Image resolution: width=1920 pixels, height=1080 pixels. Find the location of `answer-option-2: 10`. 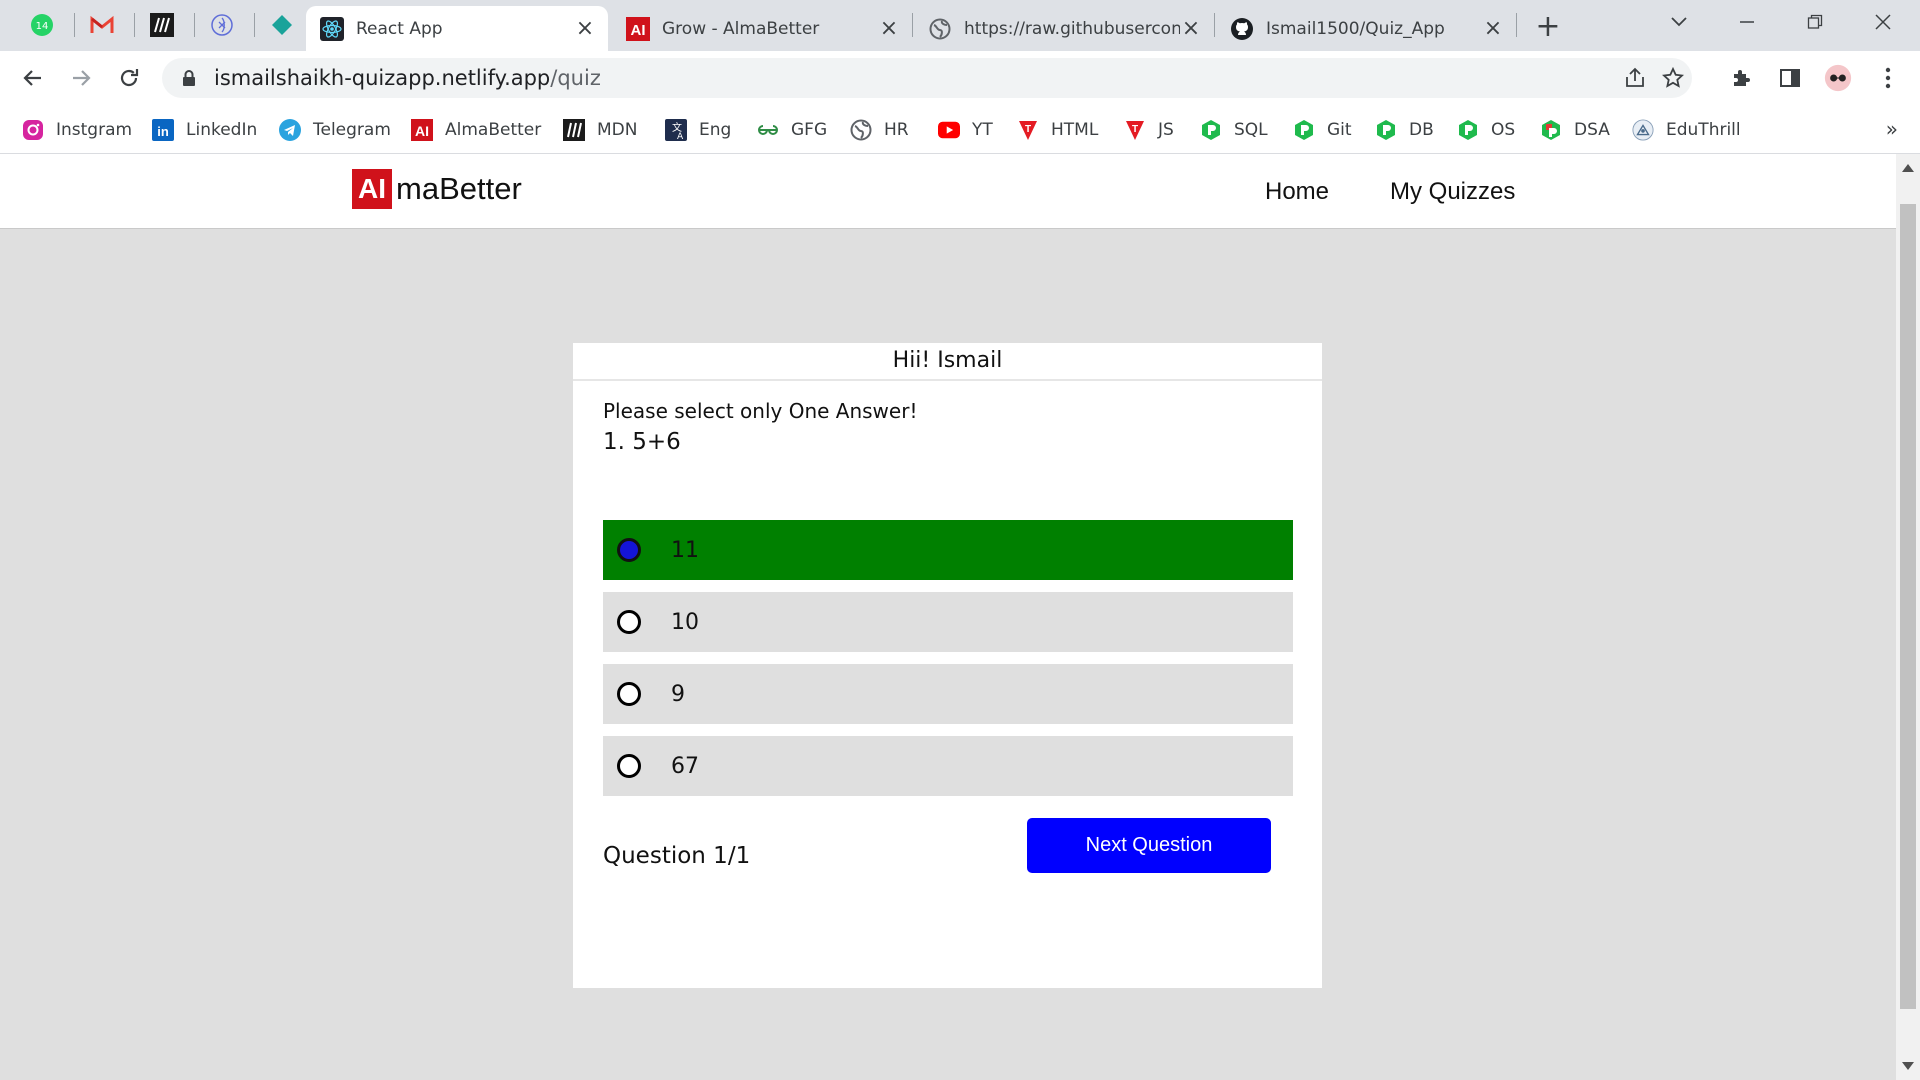

answer-option-2: 10 is located at coordinates (948, 622).